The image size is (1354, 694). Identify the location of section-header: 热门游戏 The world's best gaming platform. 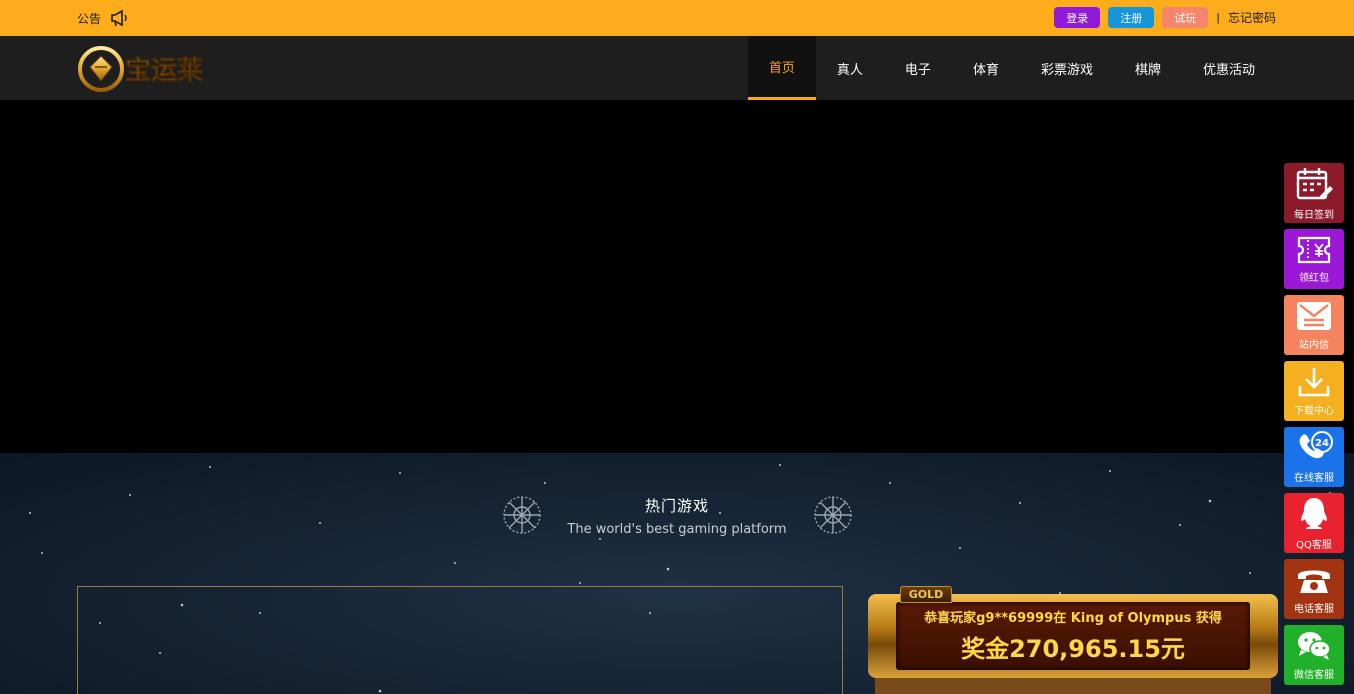
(677, 516).